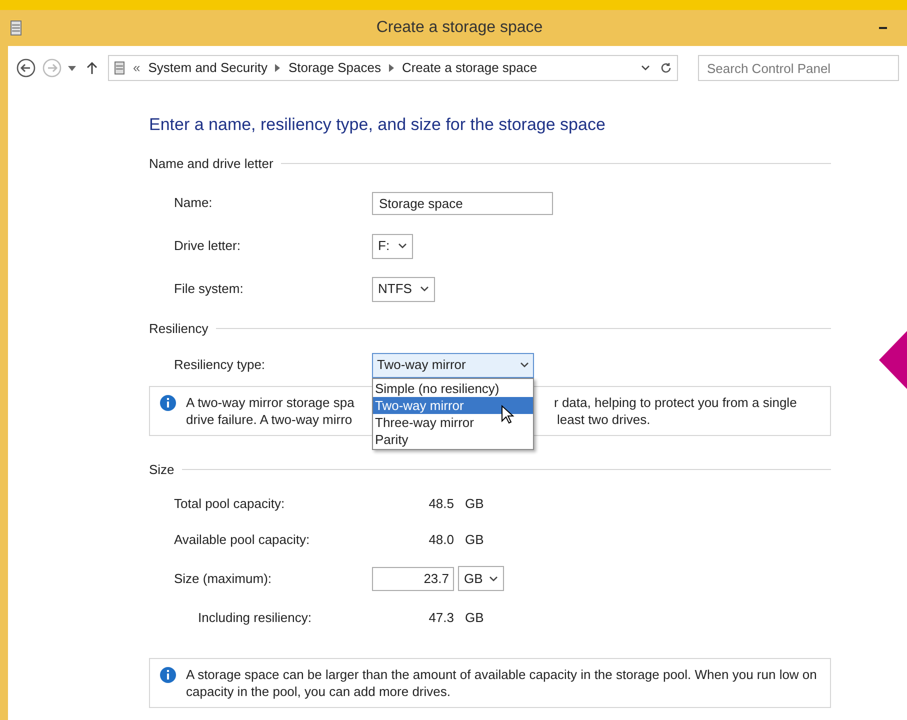  Describe the element at coordinates (893, 360) in the screenshot. I see `diamond-marker` at that location.